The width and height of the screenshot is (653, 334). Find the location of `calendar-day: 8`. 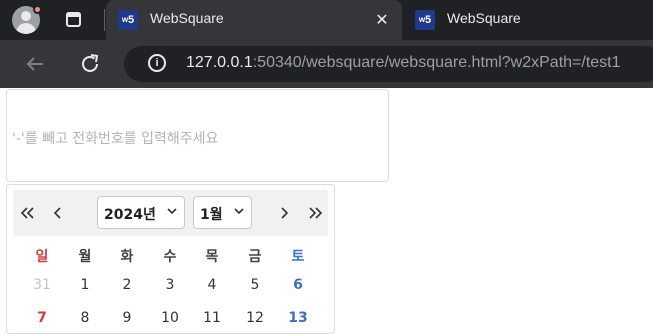

calendar-day: 8 is located at coordinates (85, 318).